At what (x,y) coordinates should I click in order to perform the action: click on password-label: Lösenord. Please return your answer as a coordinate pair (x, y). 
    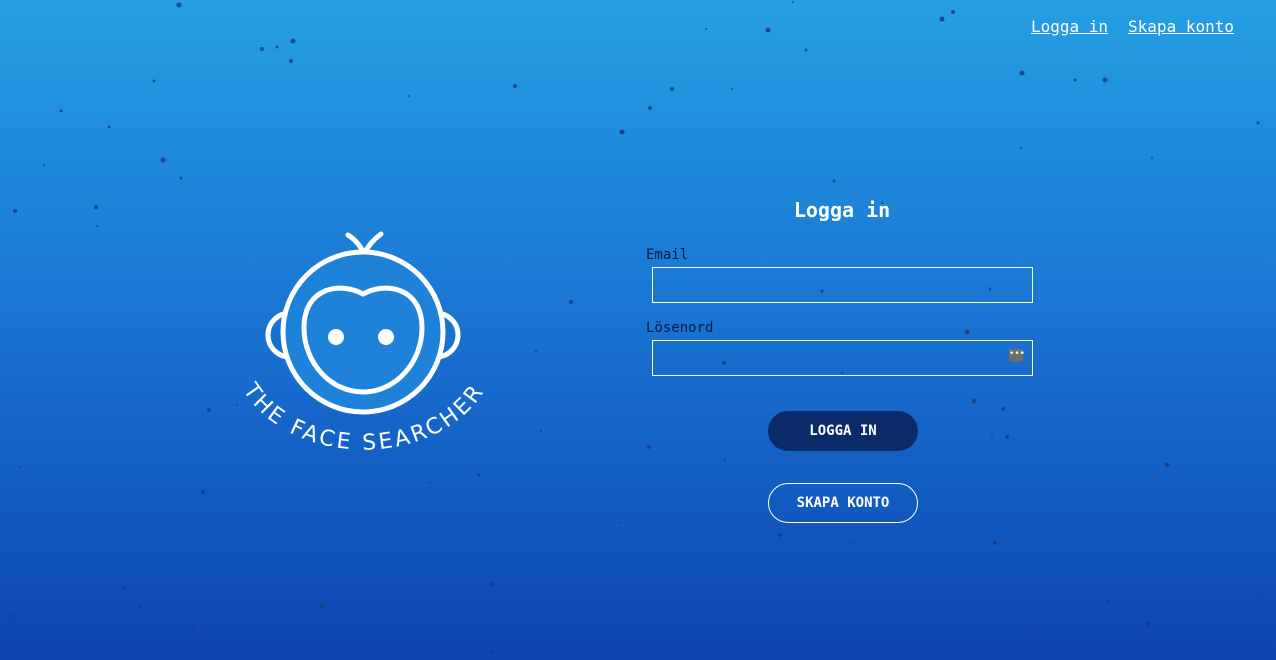
    Looking at the image, I should click on (680, 328).